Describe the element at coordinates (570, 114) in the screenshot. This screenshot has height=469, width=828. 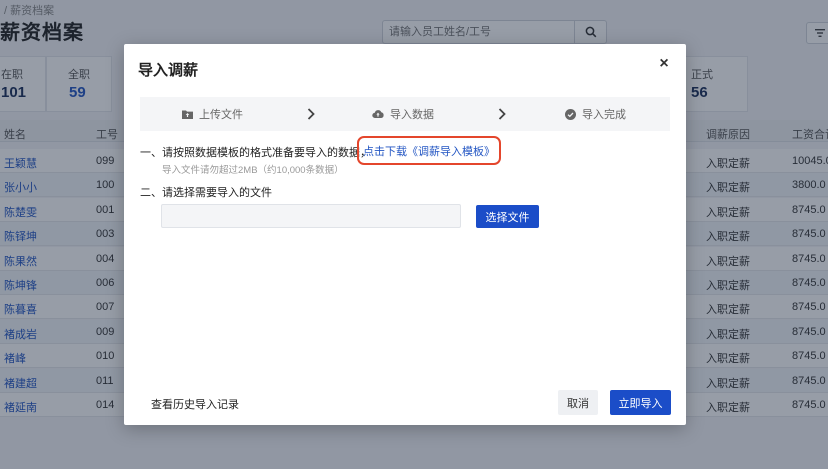
I see `check-circle-icon` at that location.